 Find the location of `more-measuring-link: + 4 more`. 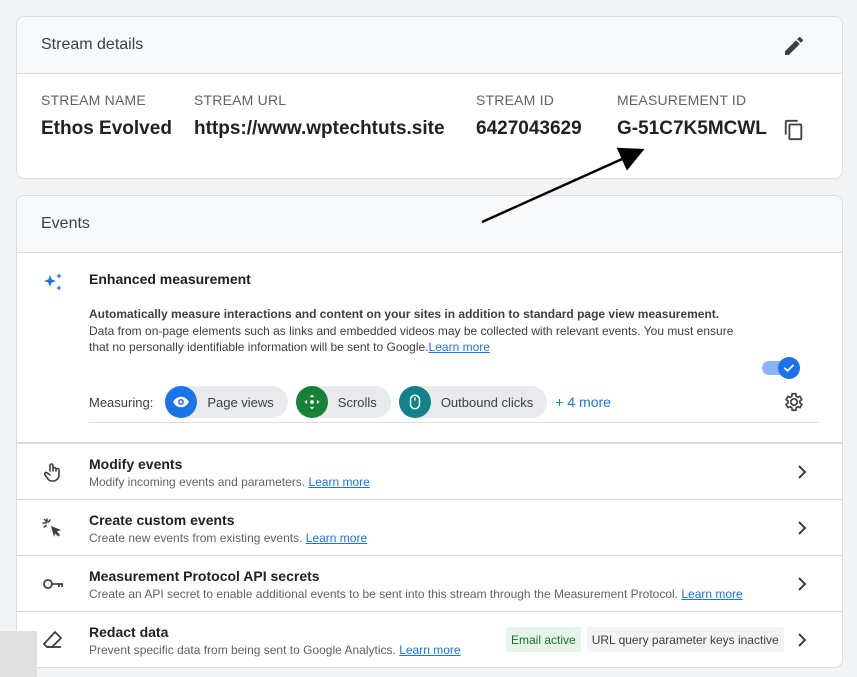

more-measuring-link: + 4 more is located at coordinates (583, 402).